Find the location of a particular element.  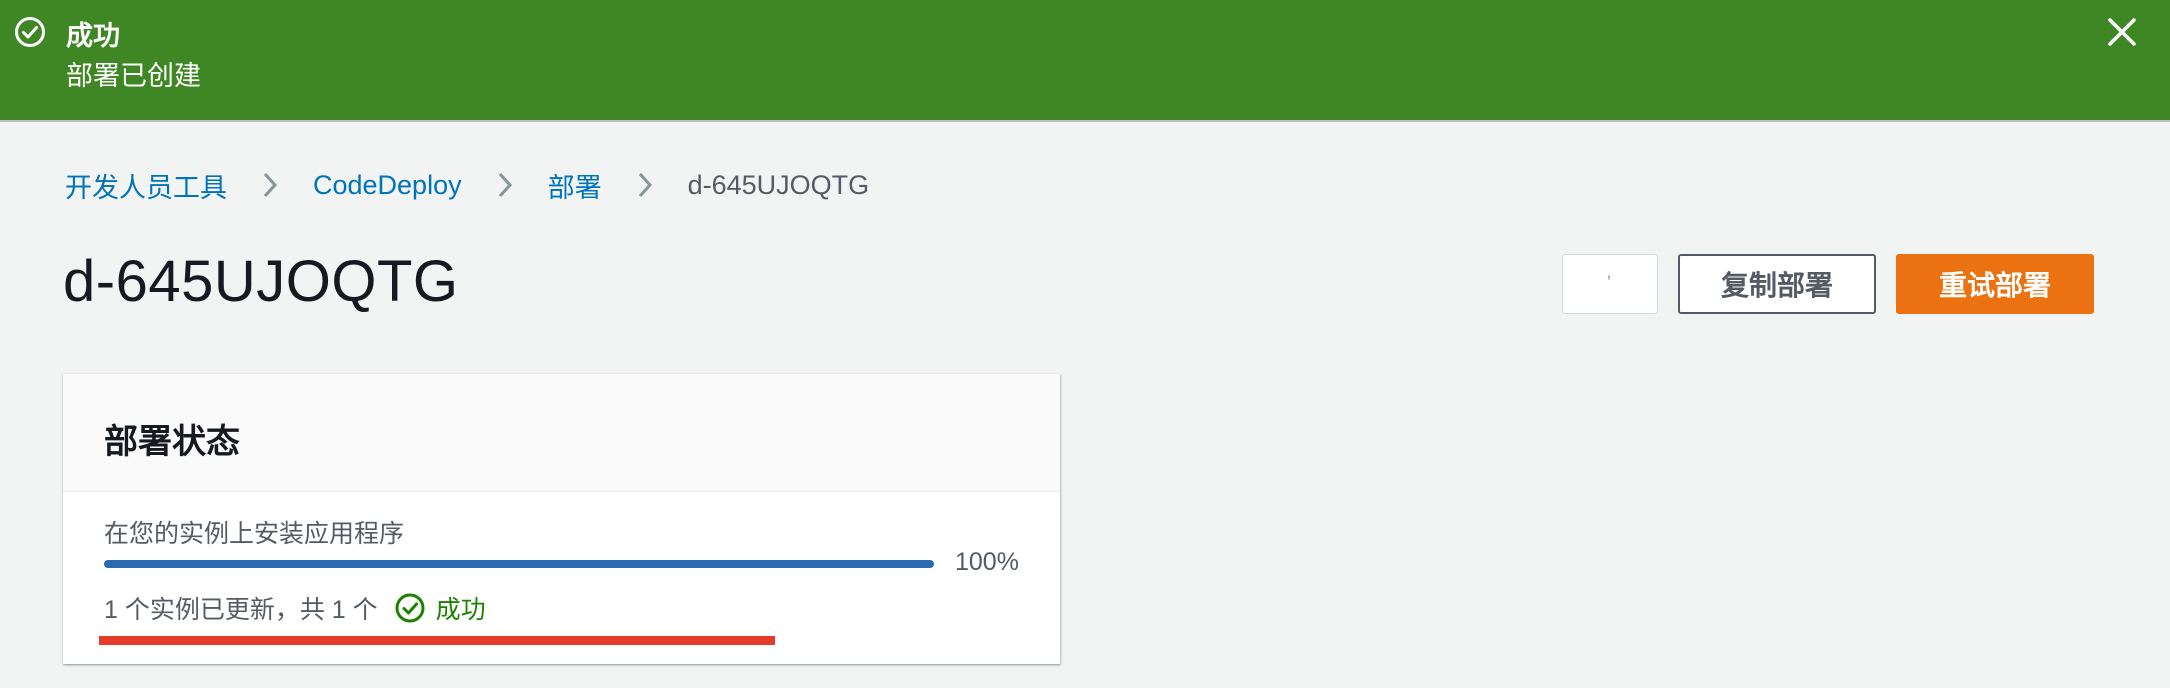

stop-deployment-button: ʼ is located at coordinates (1610, 284).